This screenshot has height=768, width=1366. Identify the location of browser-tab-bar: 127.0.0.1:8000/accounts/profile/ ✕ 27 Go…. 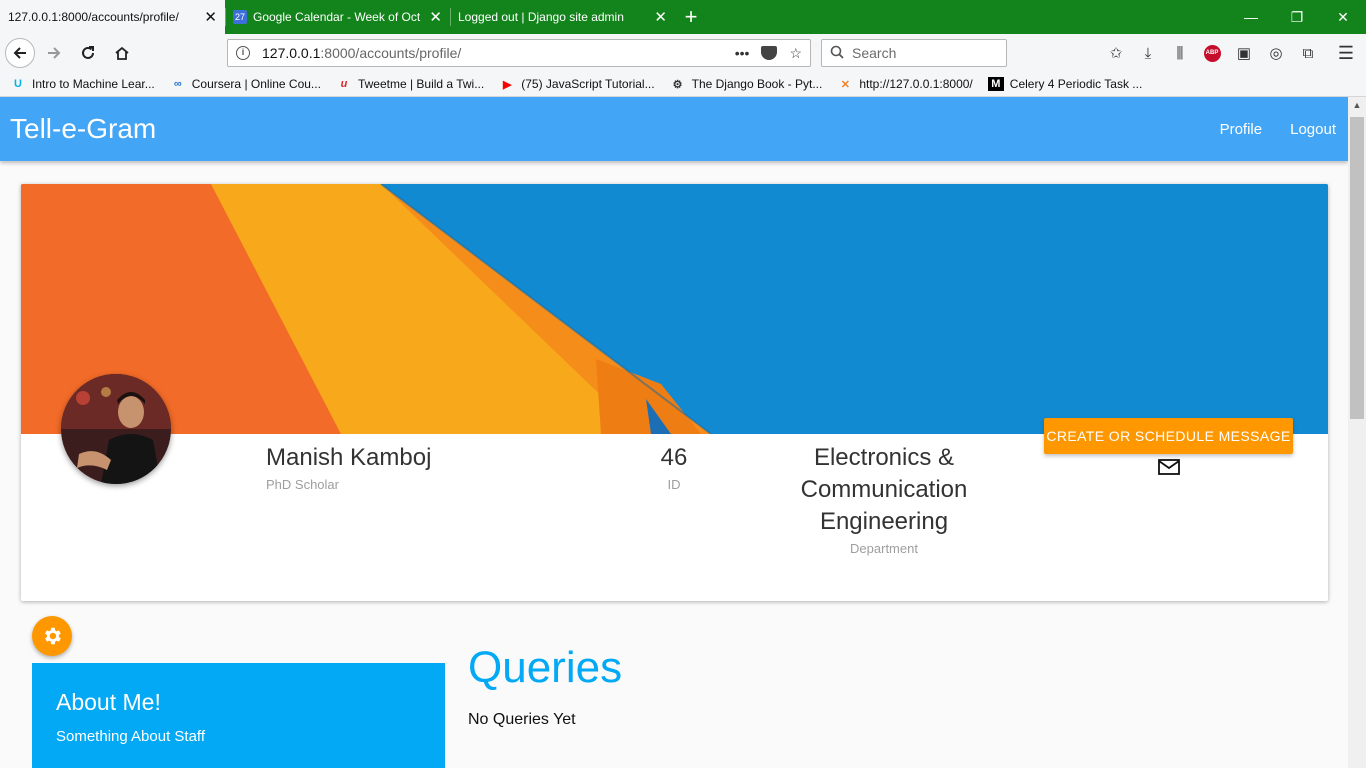
(683, 17).